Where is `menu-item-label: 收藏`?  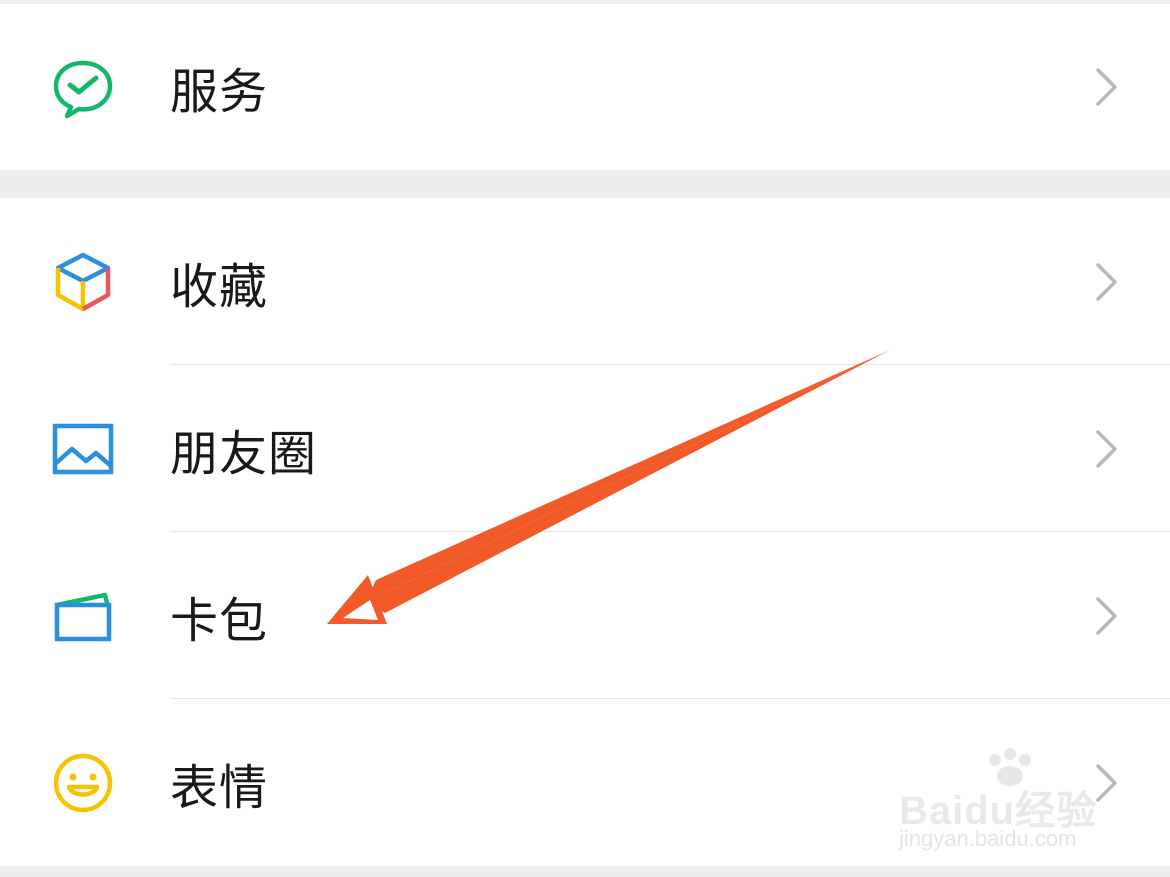
menu-item-label: 收藏 is located at coordinates (219, 286).